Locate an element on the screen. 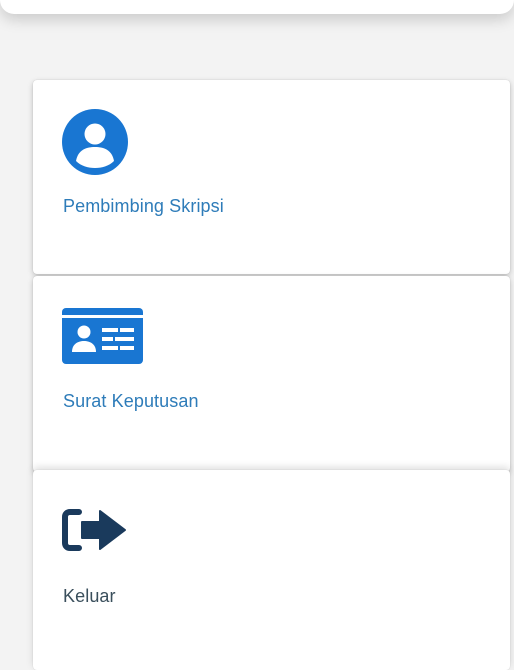 This screenshot has height=670, width=514. menu-item-label: Keluar is located at coordinates (89, 596).